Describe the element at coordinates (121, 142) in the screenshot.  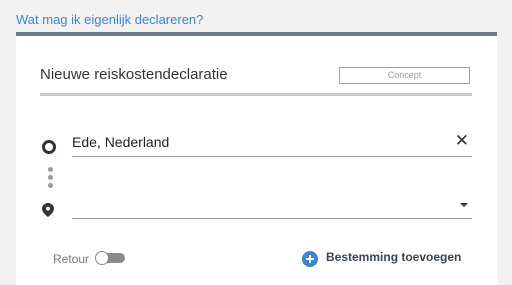
I see `origin-value: Ede, Nederland` at that location.